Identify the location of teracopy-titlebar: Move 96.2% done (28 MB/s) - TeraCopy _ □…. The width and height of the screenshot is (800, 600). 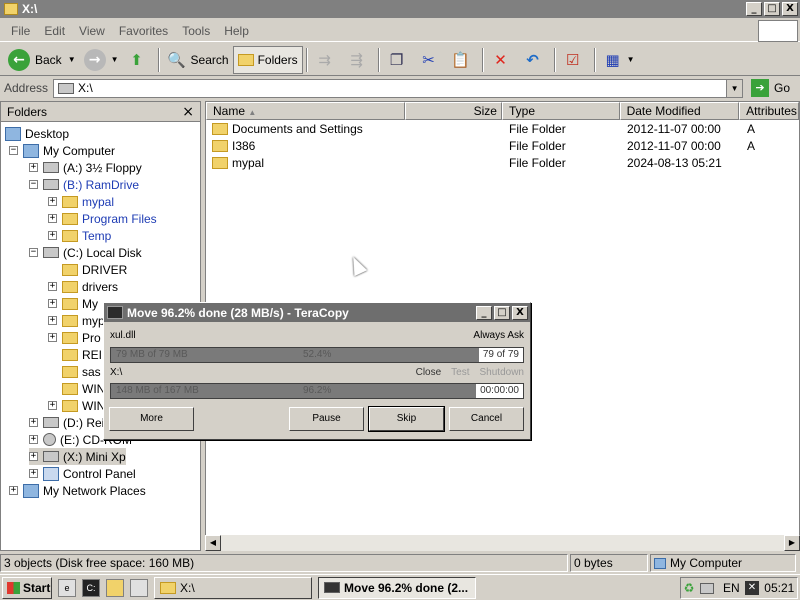
(317, 312).